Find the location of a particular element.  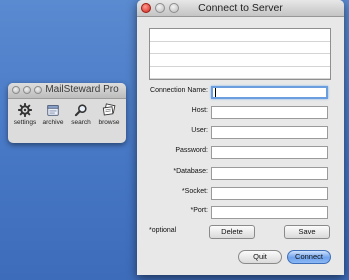

host-row: Host: is located at coordinates (240, 113).